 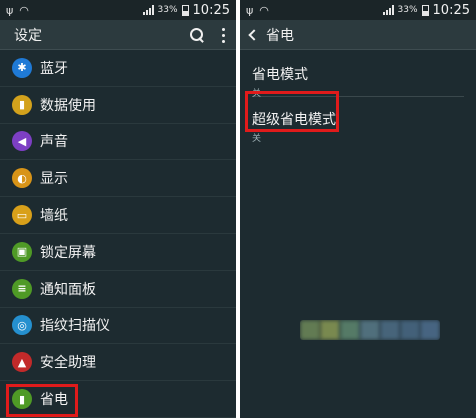 I want to click on wallpaper-icon: ▭, so click(x=22, y=215).